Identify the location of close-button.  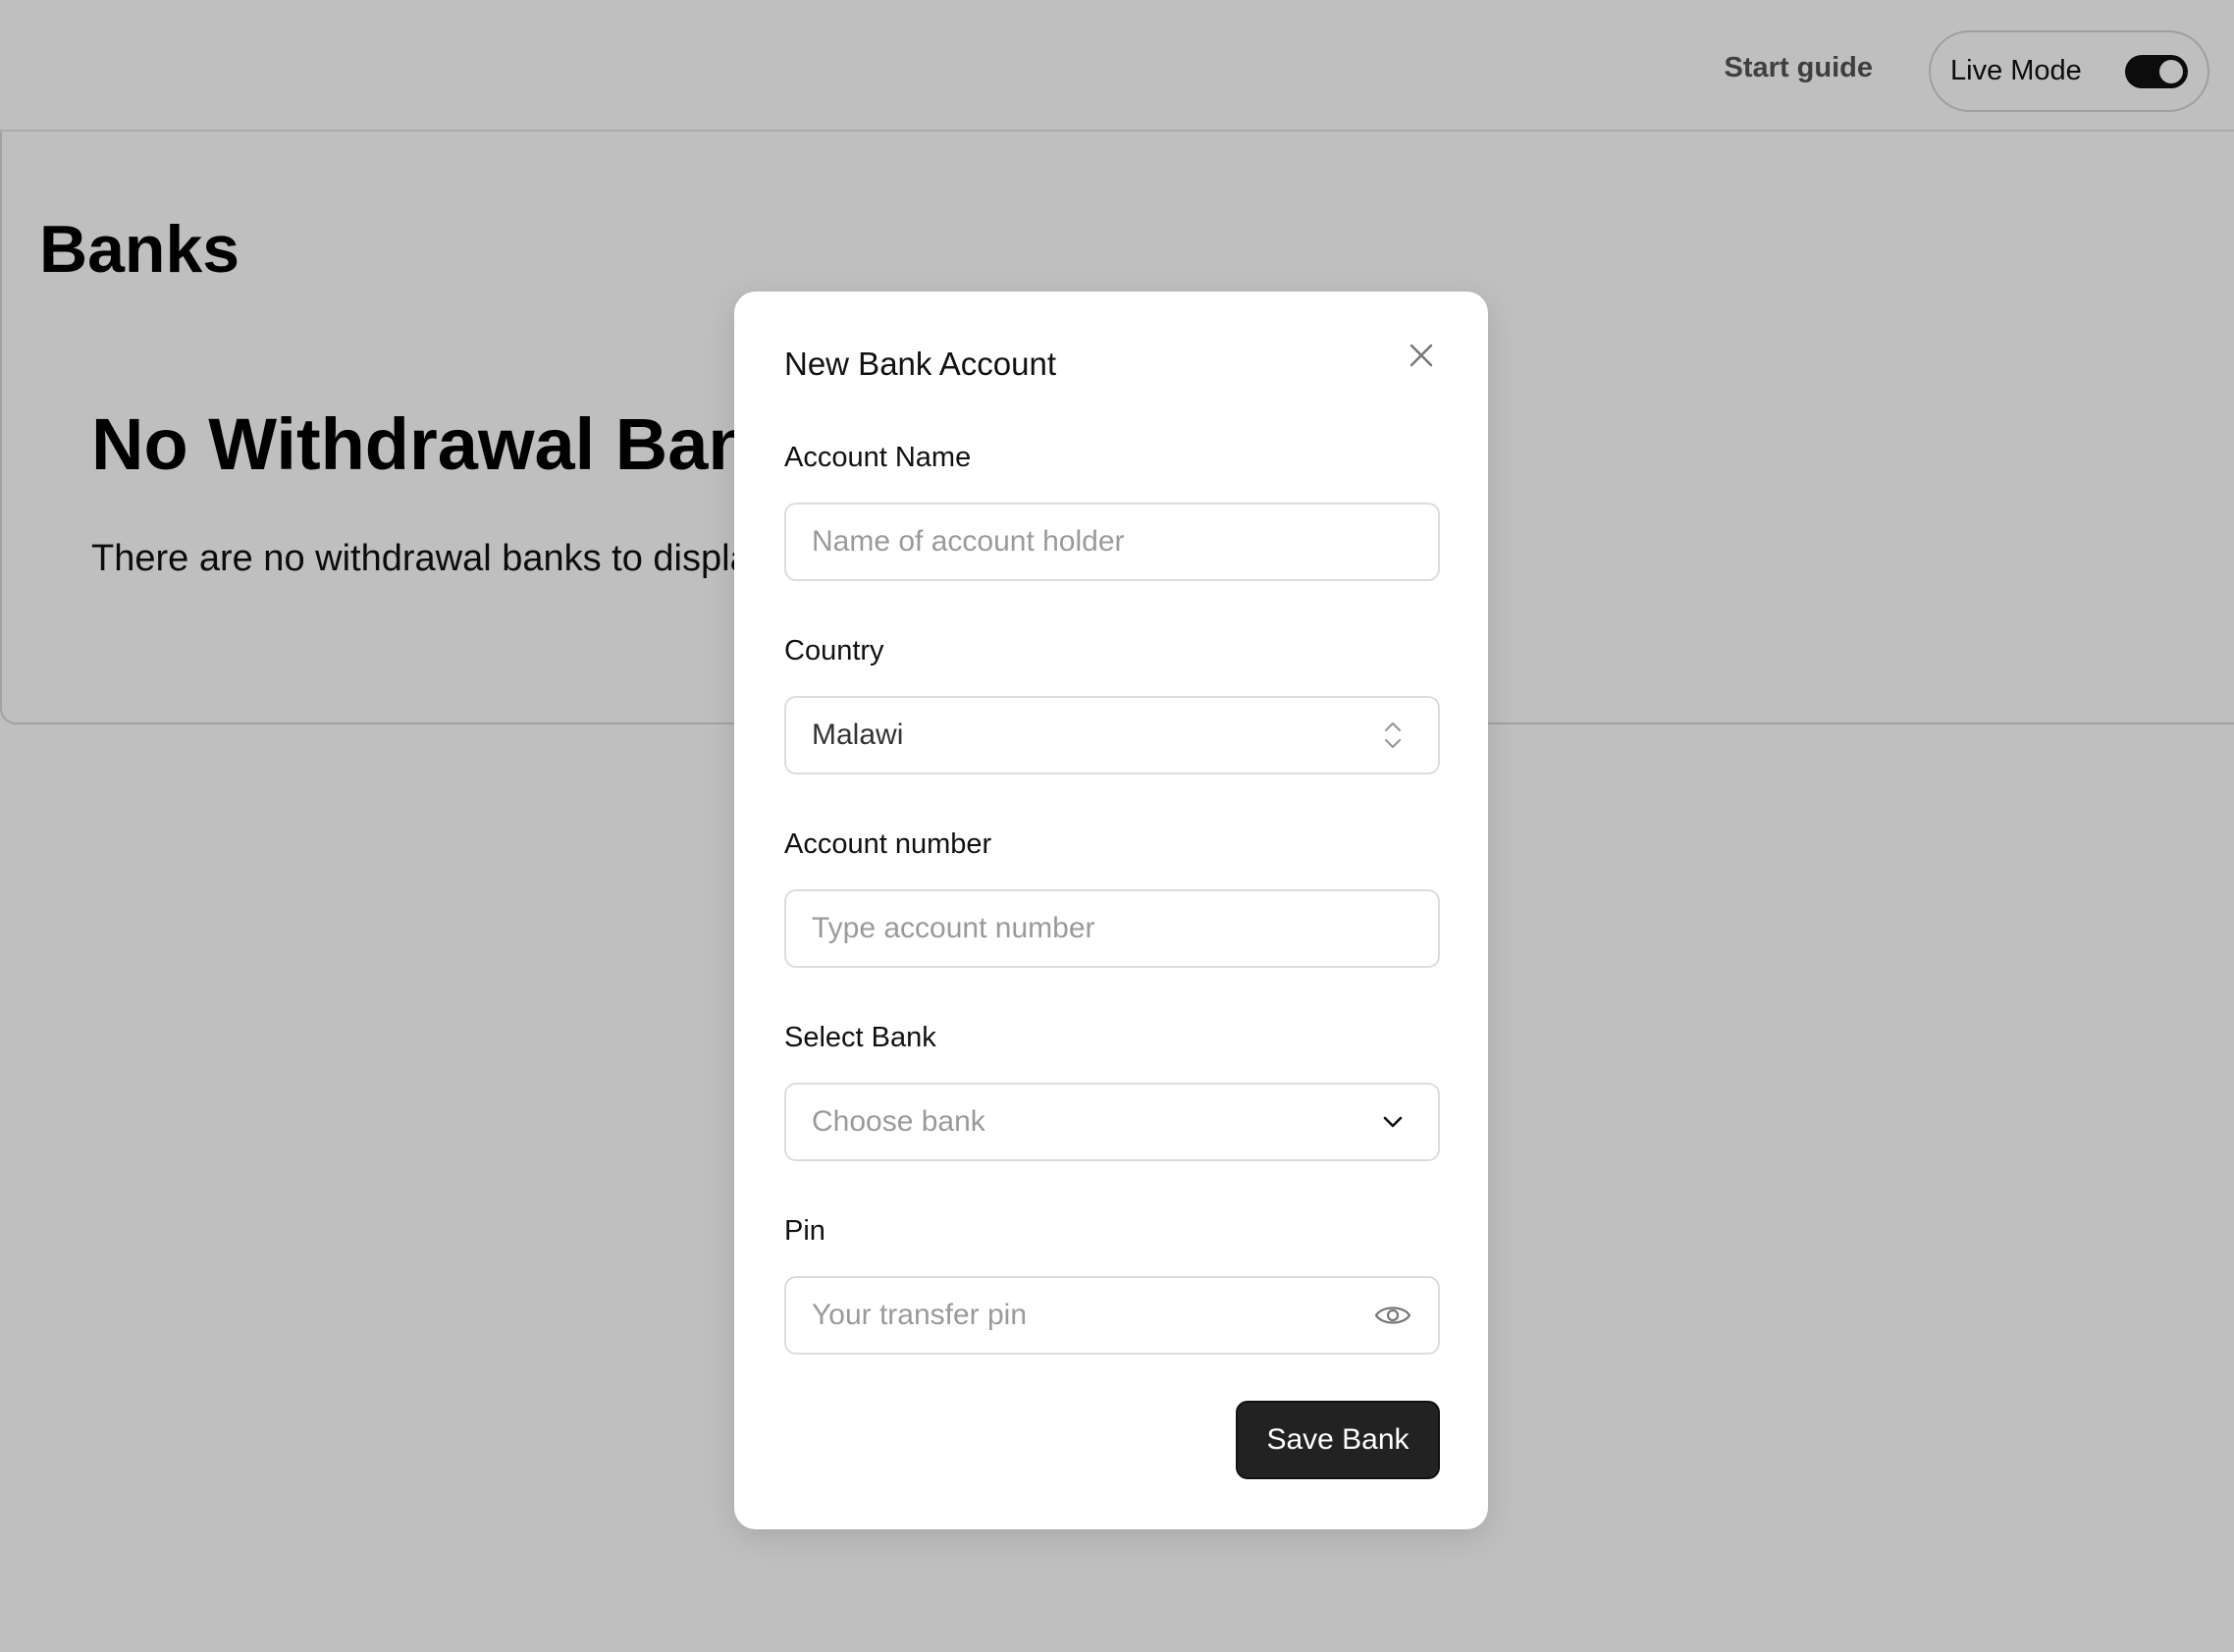
(1421, 355).